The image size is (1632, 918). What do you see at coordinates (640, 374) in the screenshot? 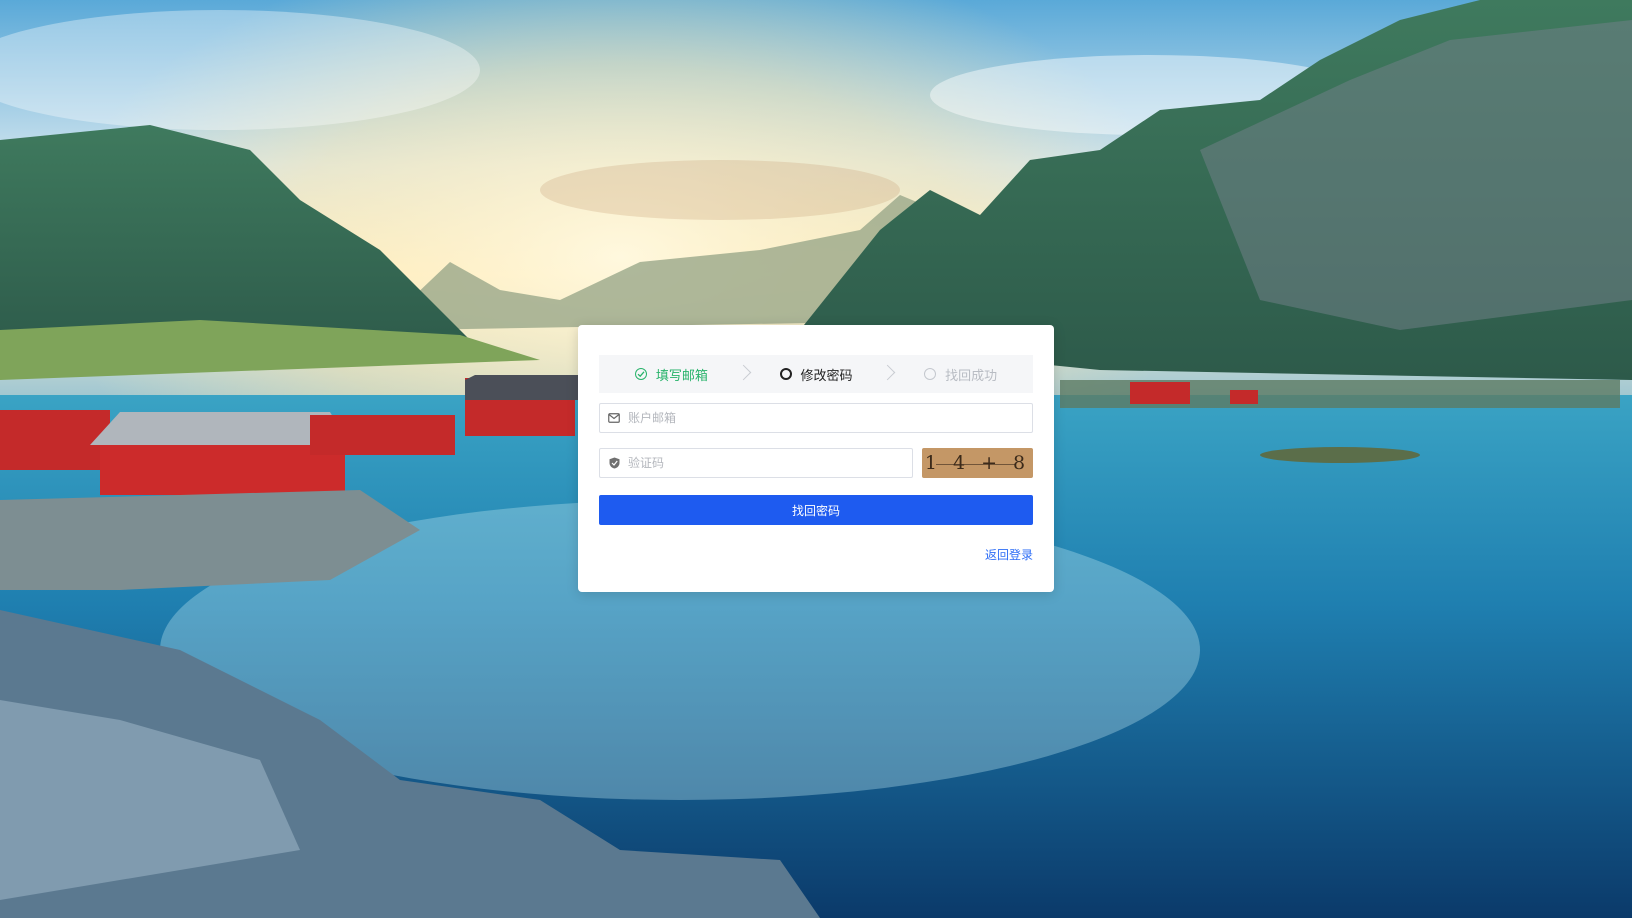
I see `check-circle-icon` at bounding box center [640, 374].